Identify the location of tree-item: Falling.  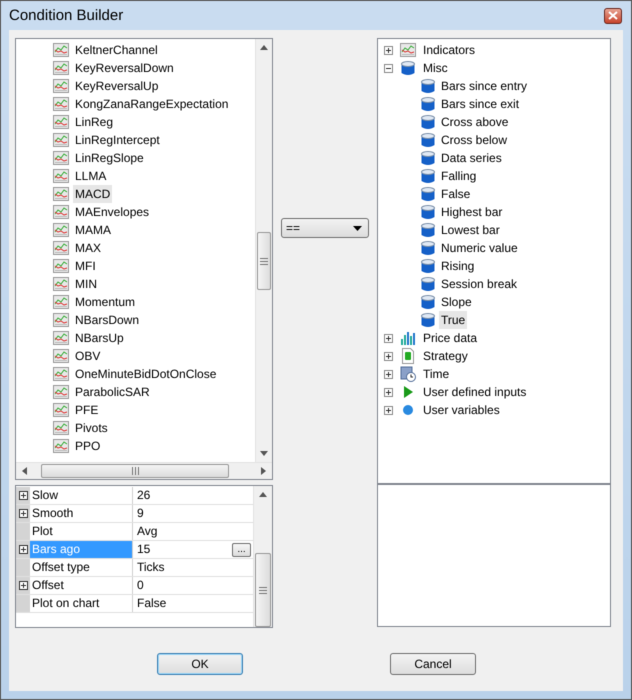
(458, 176).